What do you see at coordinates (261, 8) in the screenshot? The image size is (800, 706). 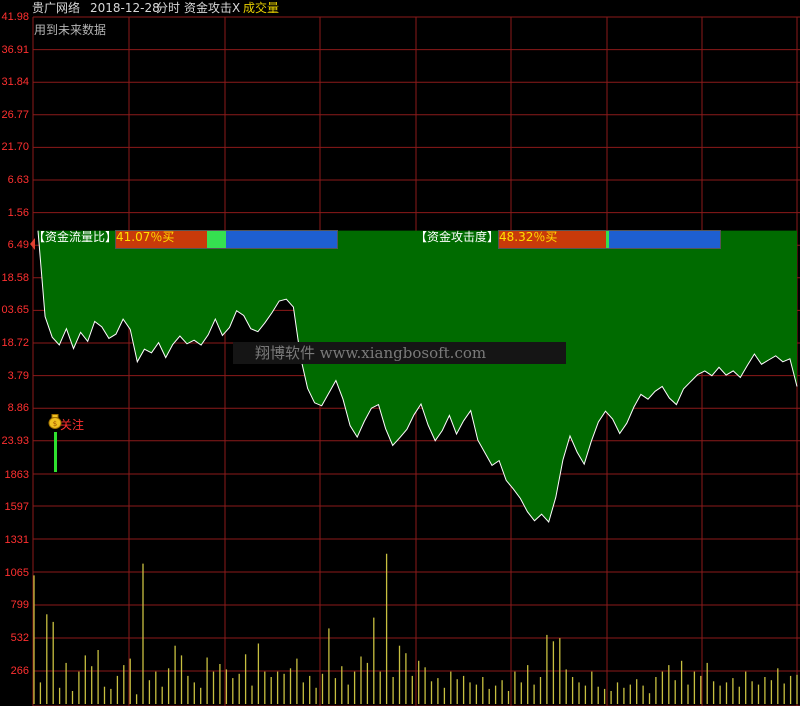 I see `volume-label: 成交量` at bounding box center [261, 8].